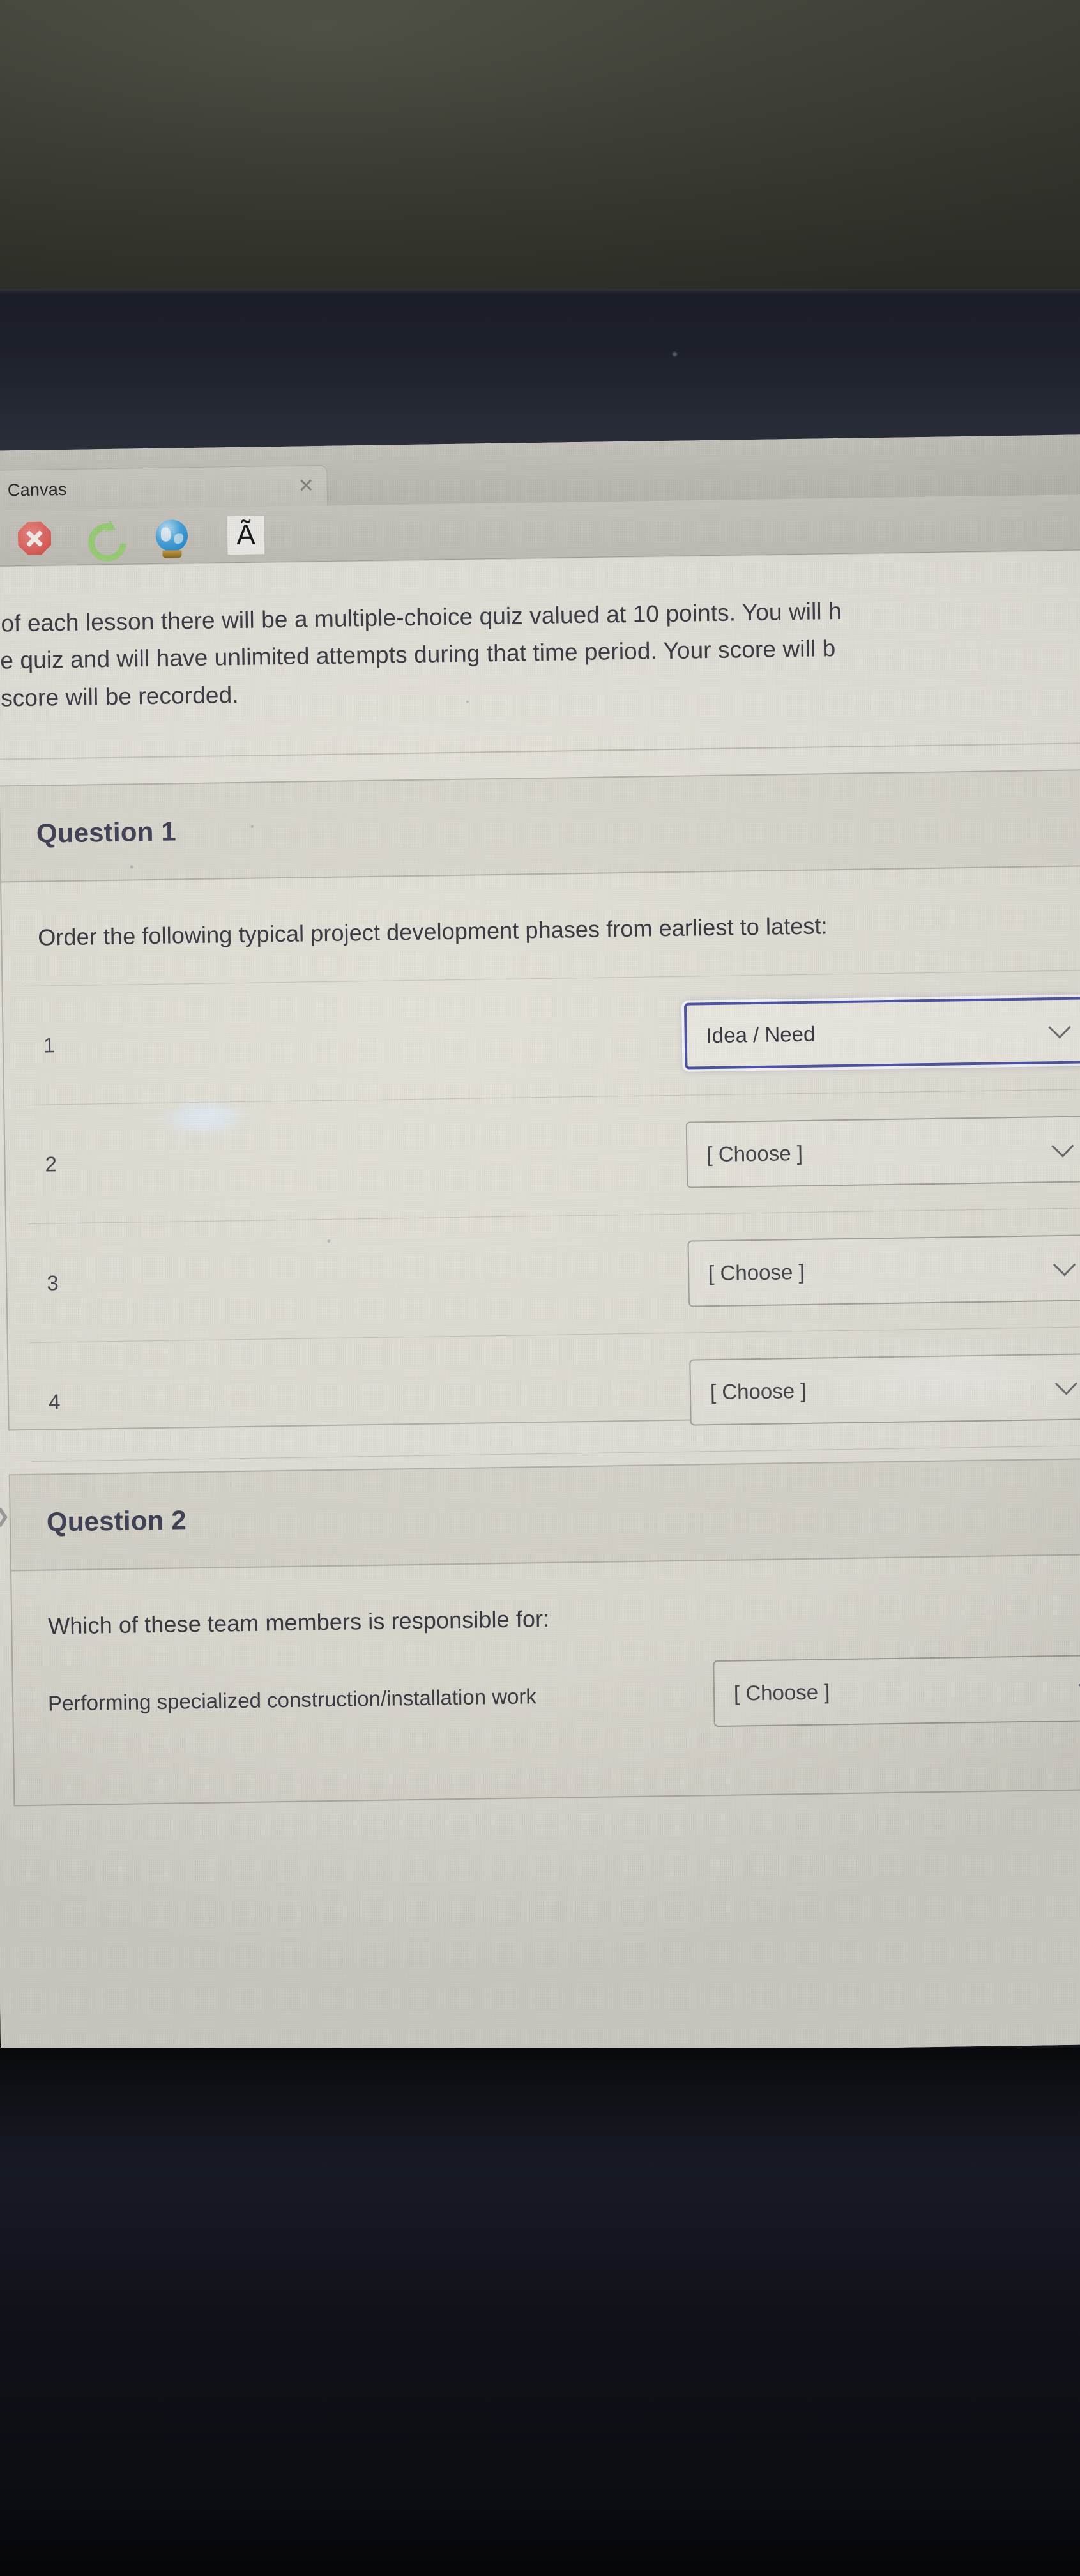  I want to click on role-select-1: [ Choose ], so click(896, 1691).